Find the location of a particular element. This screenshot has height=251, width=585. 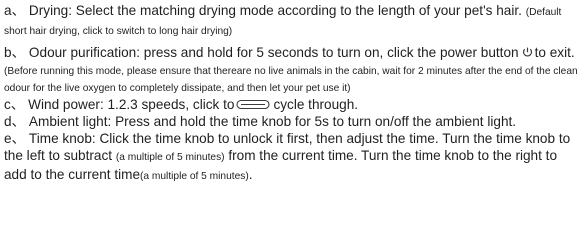

power-icon is located at coordinates (527, 51).